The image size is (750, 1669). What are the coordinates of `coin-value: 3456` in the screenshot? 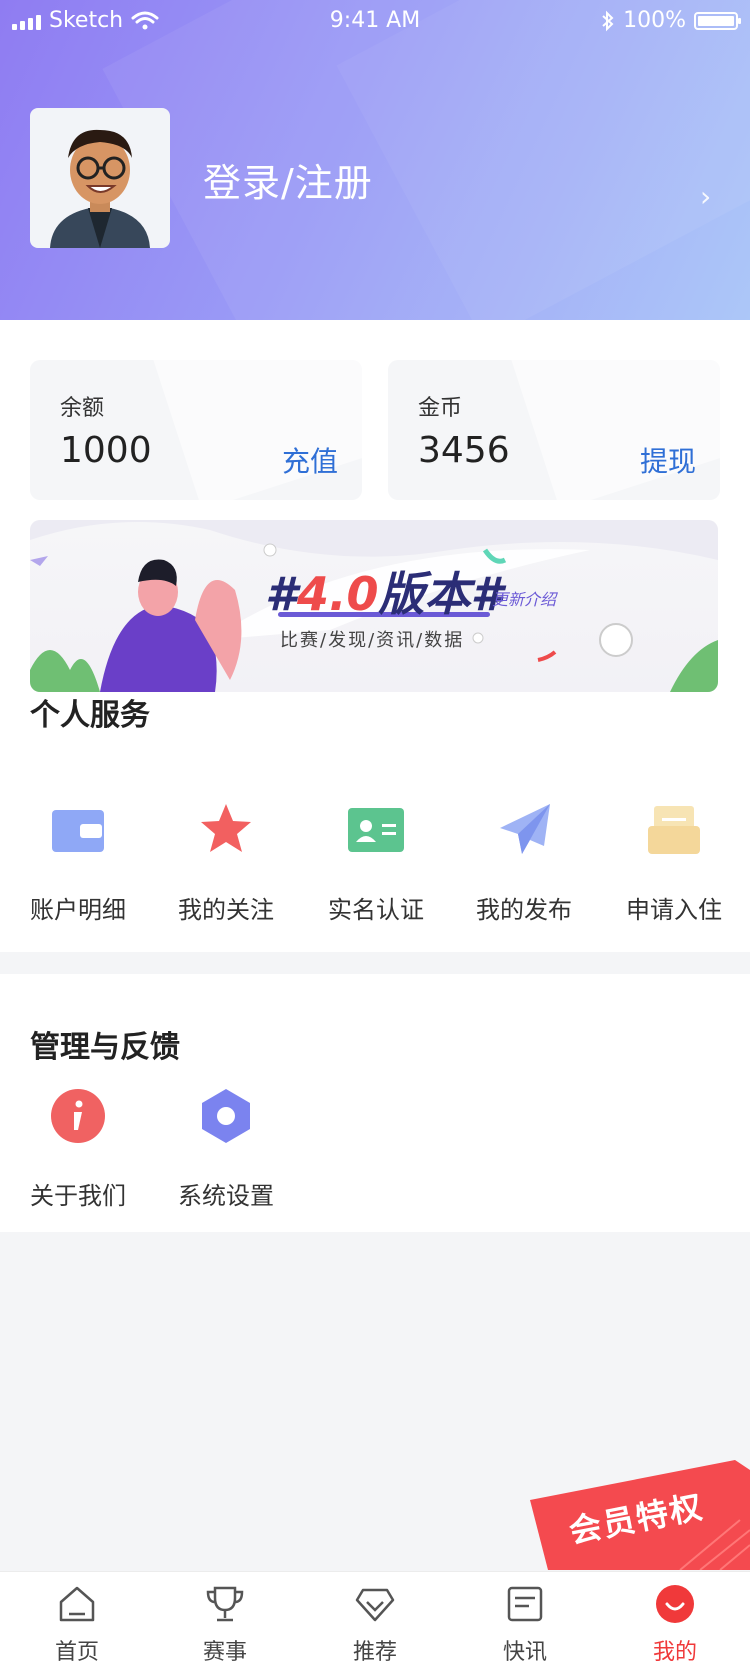 It's located at (464, 450).